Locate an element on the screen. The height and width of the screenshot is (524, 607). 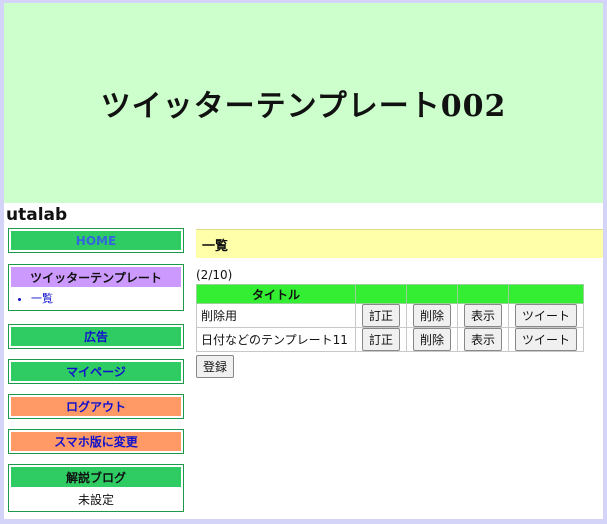
column-header-view is located at coordinates (483, 294).